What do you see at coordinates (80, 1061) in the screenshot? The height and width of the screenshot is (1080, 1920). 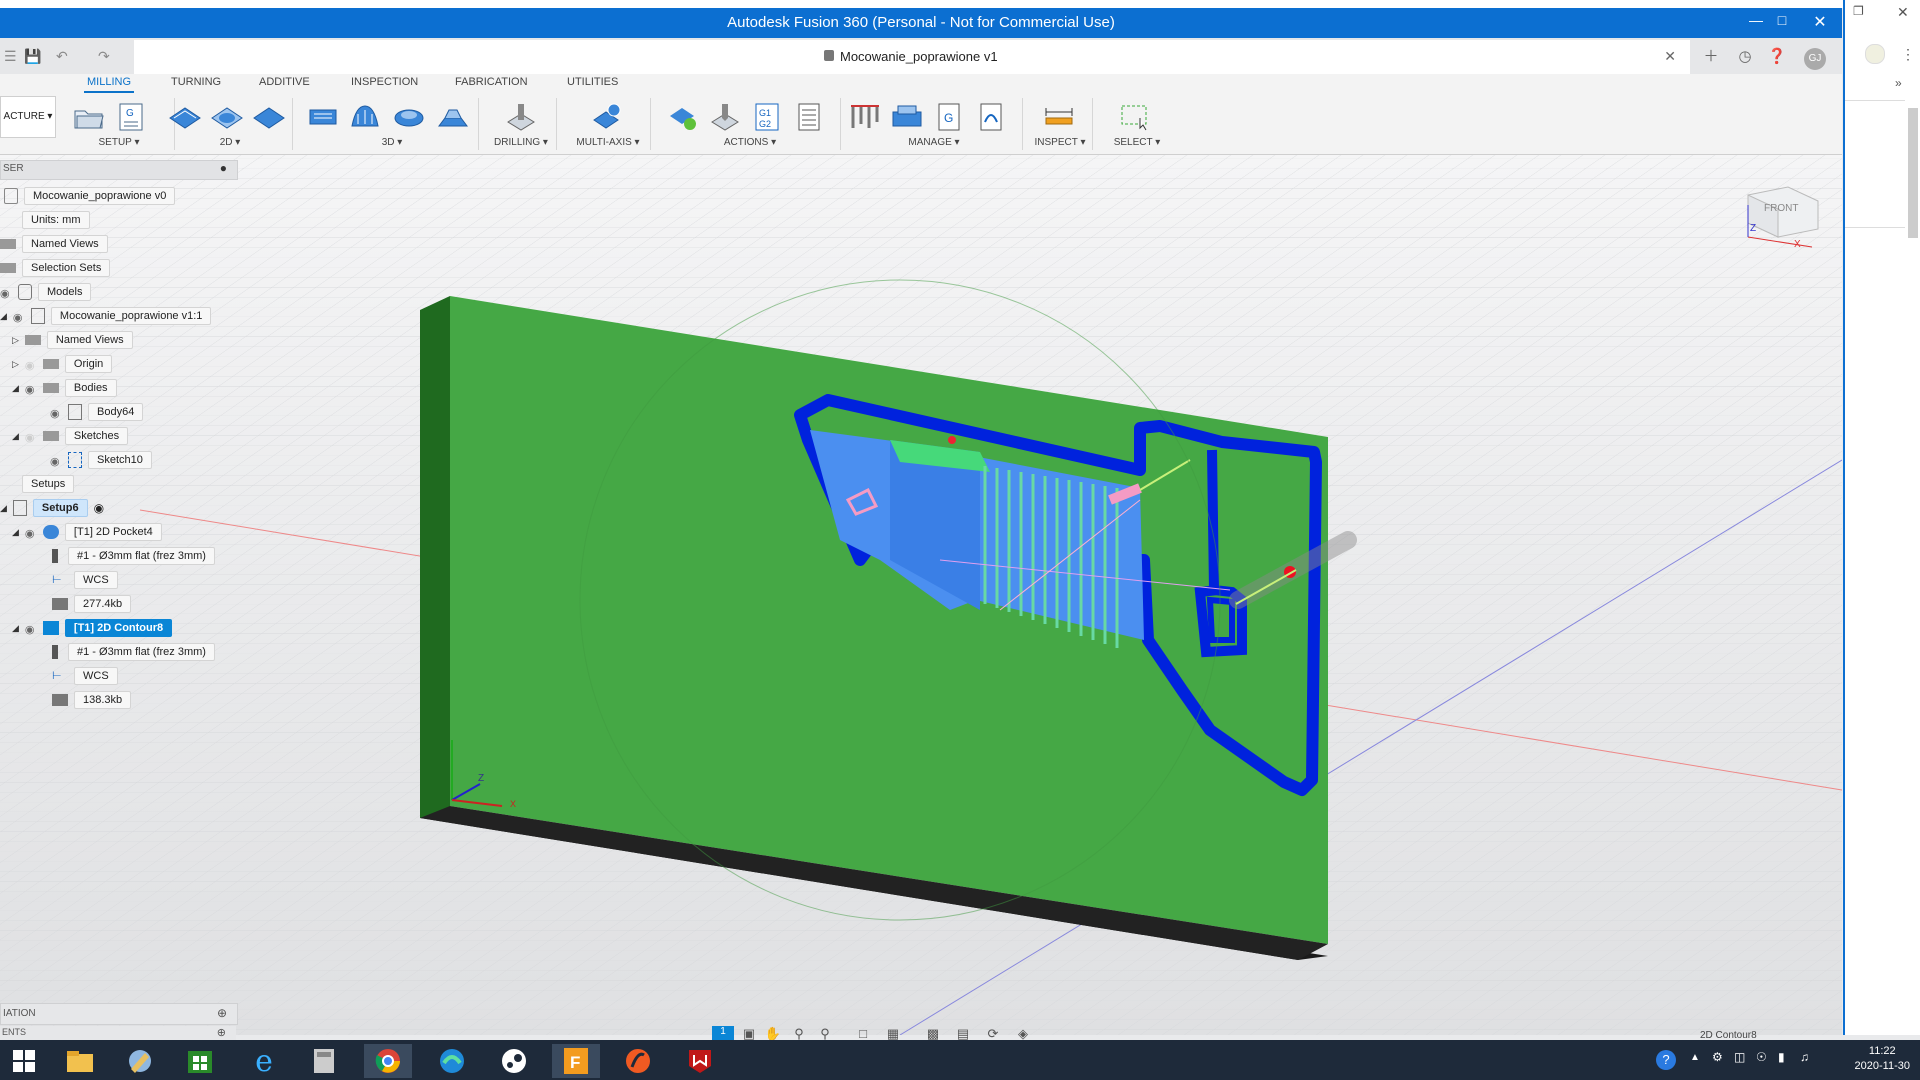 I see `file-explorer-icon` at bounding box center [80, 1061].